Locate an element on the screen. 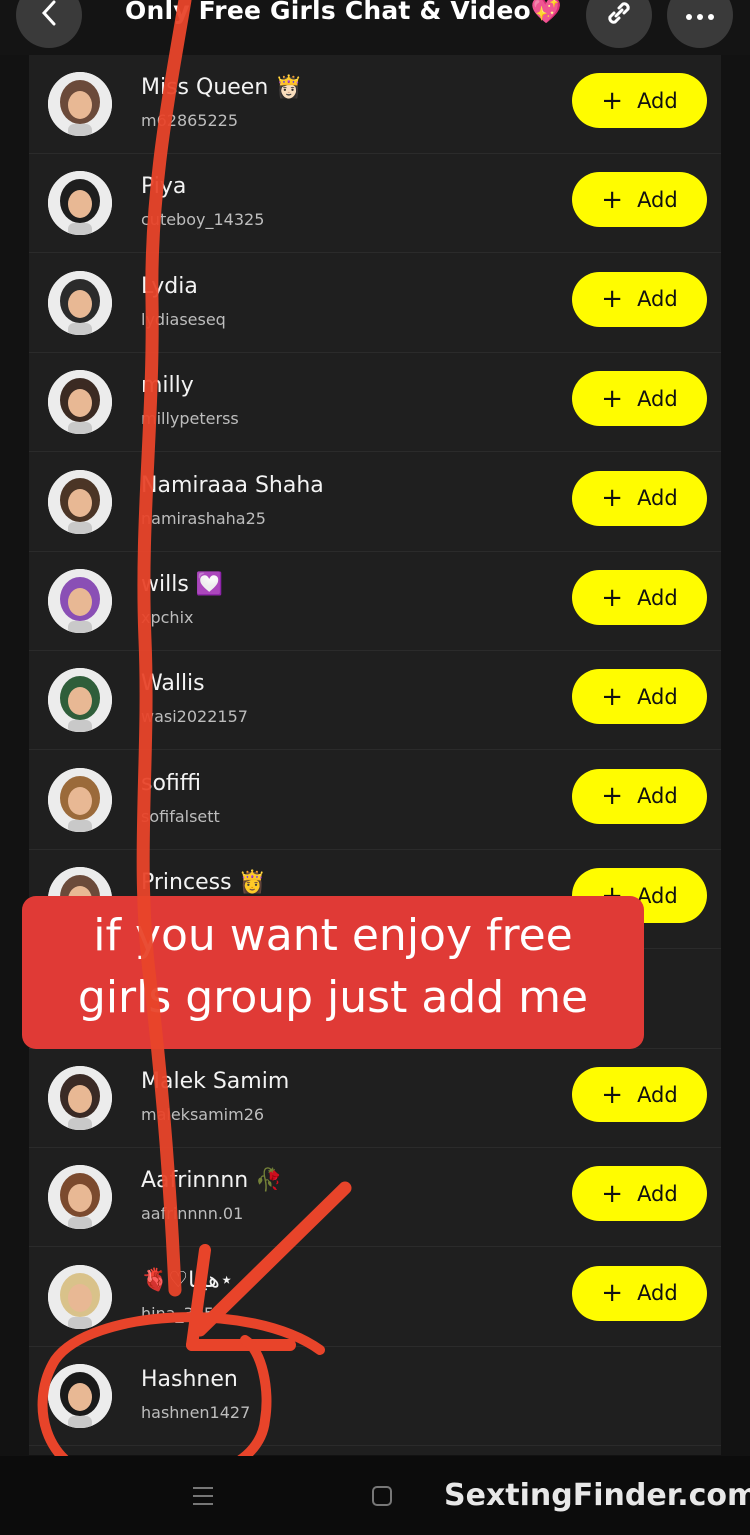  chevron-left-icon is located at coordinates (49, 15).